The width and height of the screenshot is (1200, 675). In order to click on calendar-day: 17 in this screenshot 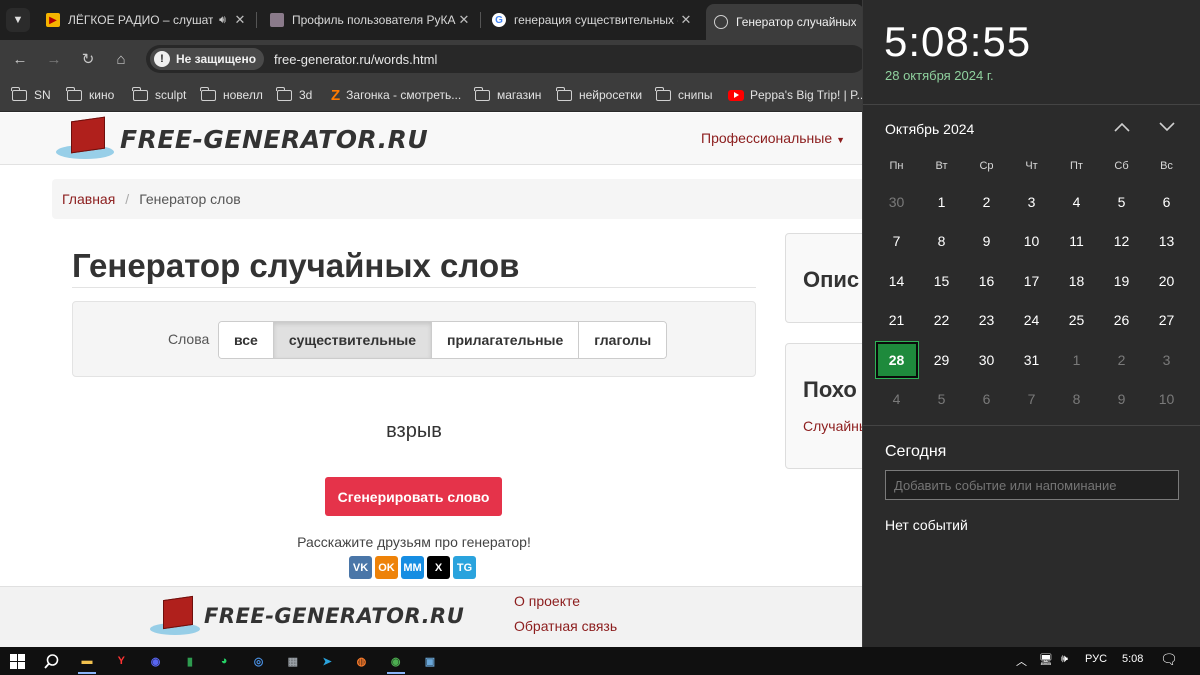, I will do `click(1031, 281)`.